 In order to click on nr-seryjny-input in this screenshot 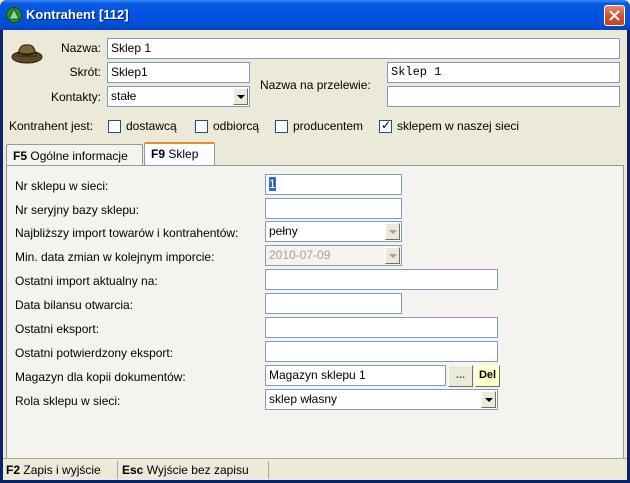, I will do `click(333, 208)`.